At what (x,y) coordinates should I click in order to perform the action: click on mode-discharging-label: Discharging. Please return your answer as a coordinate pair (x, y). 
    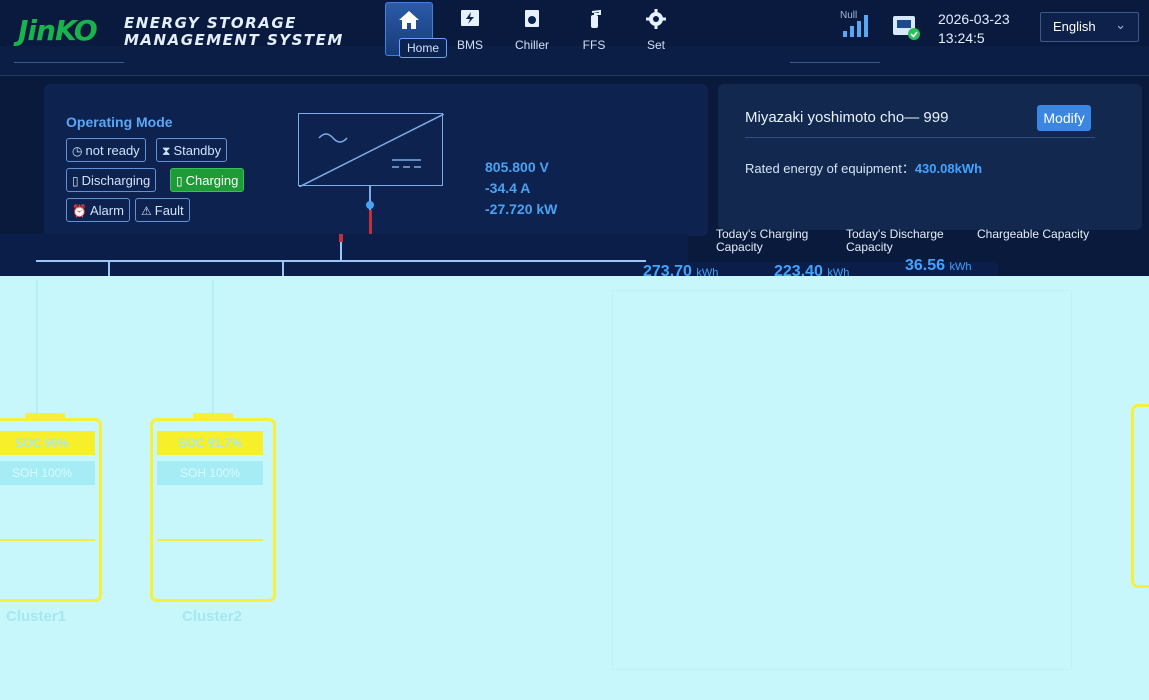
    Looking at the image, I should click on (116, 180).